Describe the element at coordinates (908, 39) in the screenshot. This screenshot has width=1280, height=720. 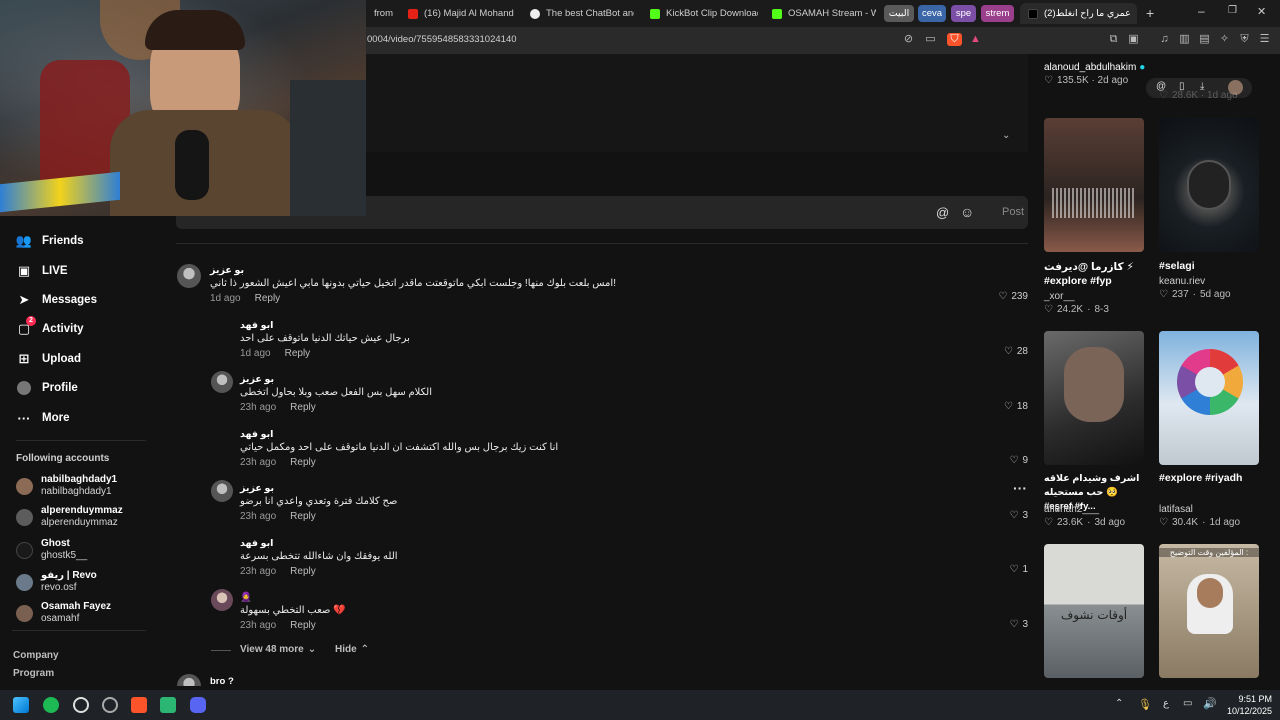
I see `no-tracking-icon: ⊘` at that location.